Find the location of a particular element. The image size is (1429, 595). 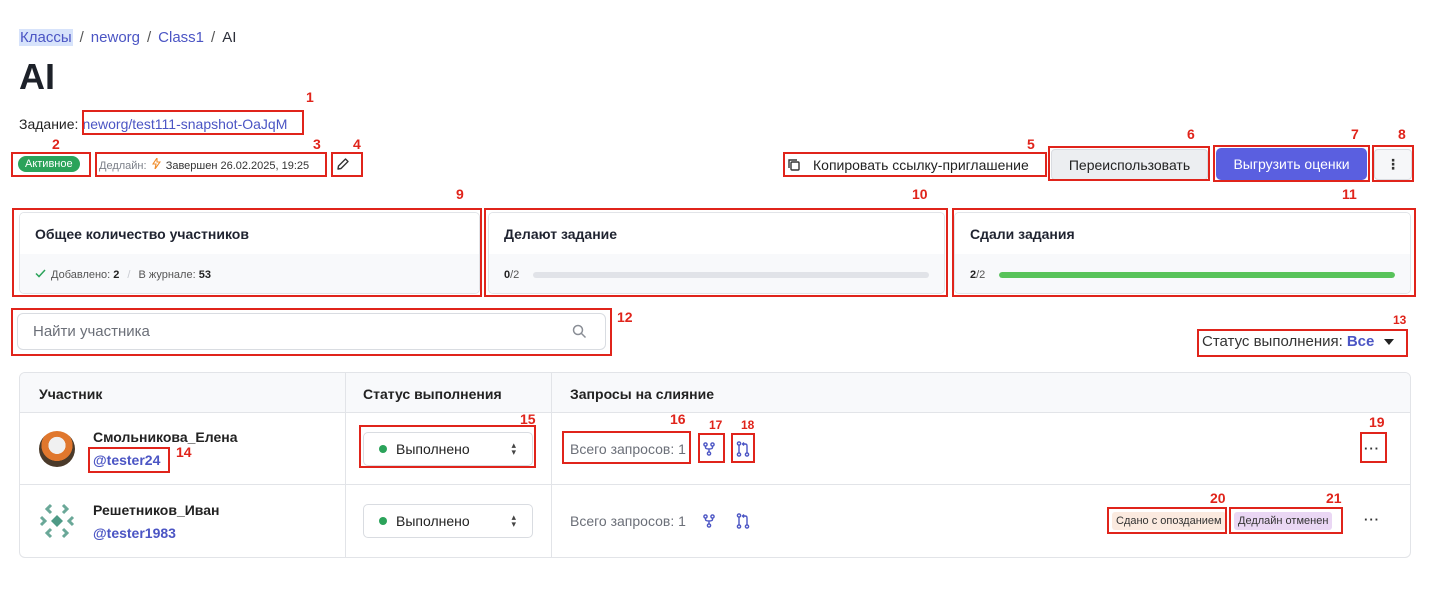

status-badge: Активное is located at coordinates (49, 164).